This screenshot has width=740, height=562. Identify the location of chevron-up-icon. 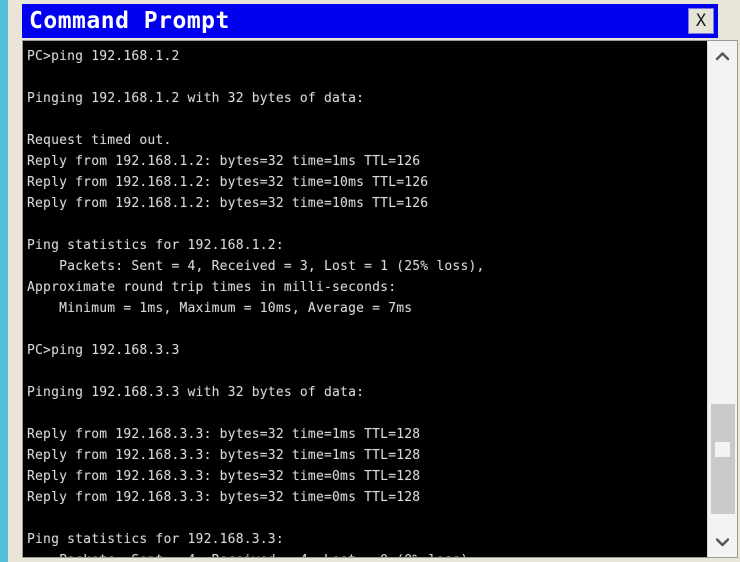
(722, 56).